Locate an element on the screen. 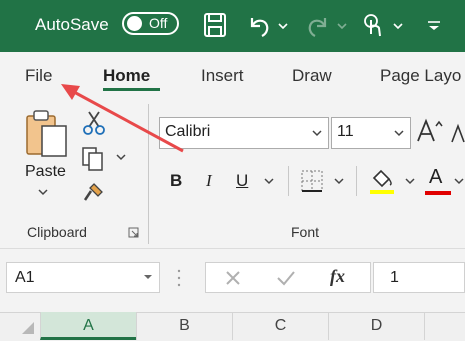  font-name-dropdown-icon is located at coordinates (317, 133).